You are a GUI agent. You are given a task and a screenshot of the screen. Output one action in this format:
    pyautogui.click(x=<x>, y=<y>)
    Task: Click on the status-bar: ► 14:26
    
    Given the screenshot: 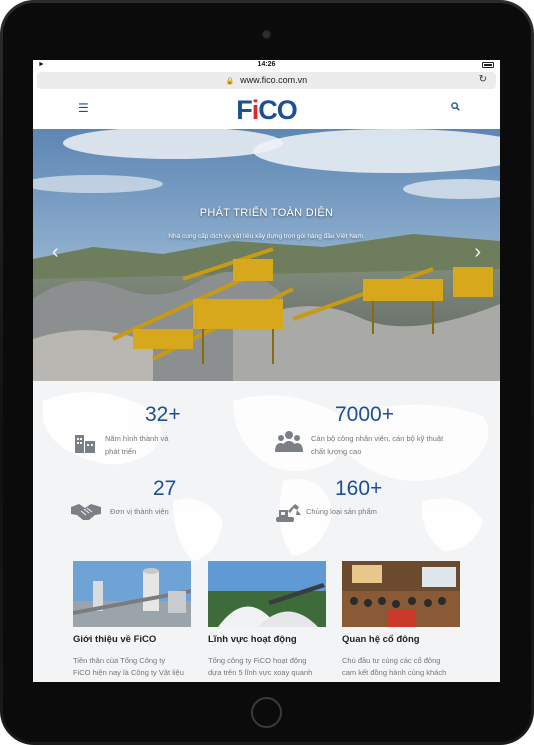 What is the action you would take?
    pyautogui.click(x=266, y=65)
    